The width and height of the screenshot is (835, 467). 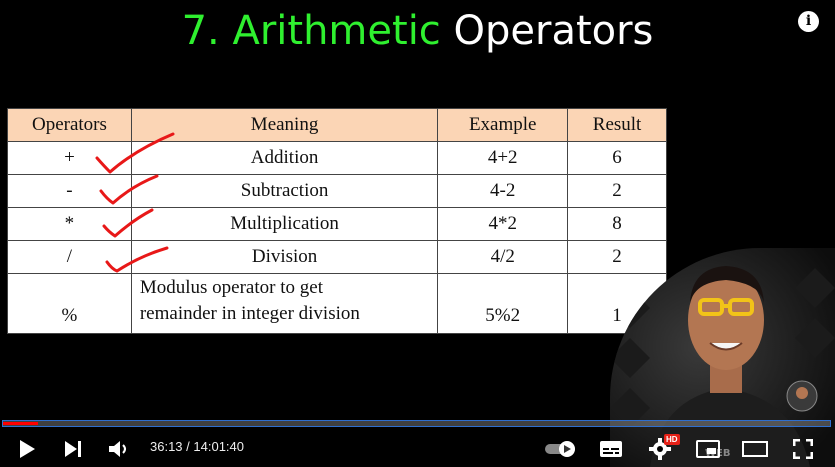 I want to click on cell-operator: -, so click(x=69, y=191).